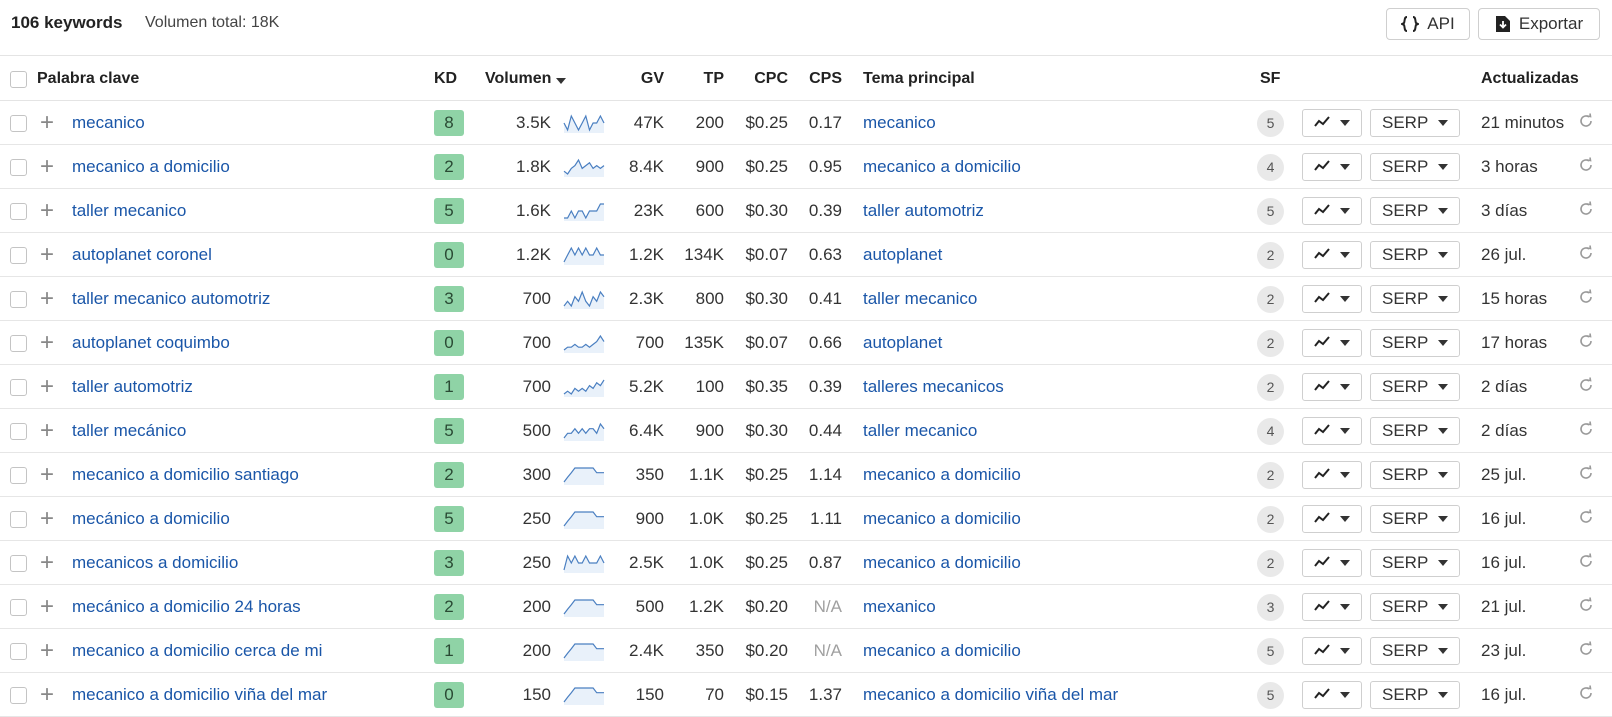 This screenshot has height=717, width=1612. Describe the element at coordinates (933, 387) in the screenshot. I see `parent-topic-link: talleres mecanicos` at that location.